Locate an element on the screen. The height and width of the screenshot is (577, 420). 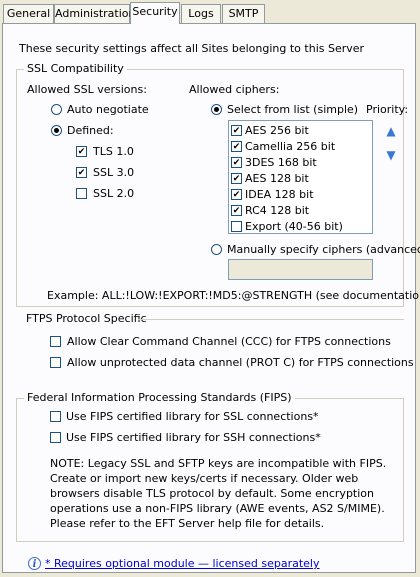
ssl30-label: SSL 3.0 is located at coordinates (114, 172).